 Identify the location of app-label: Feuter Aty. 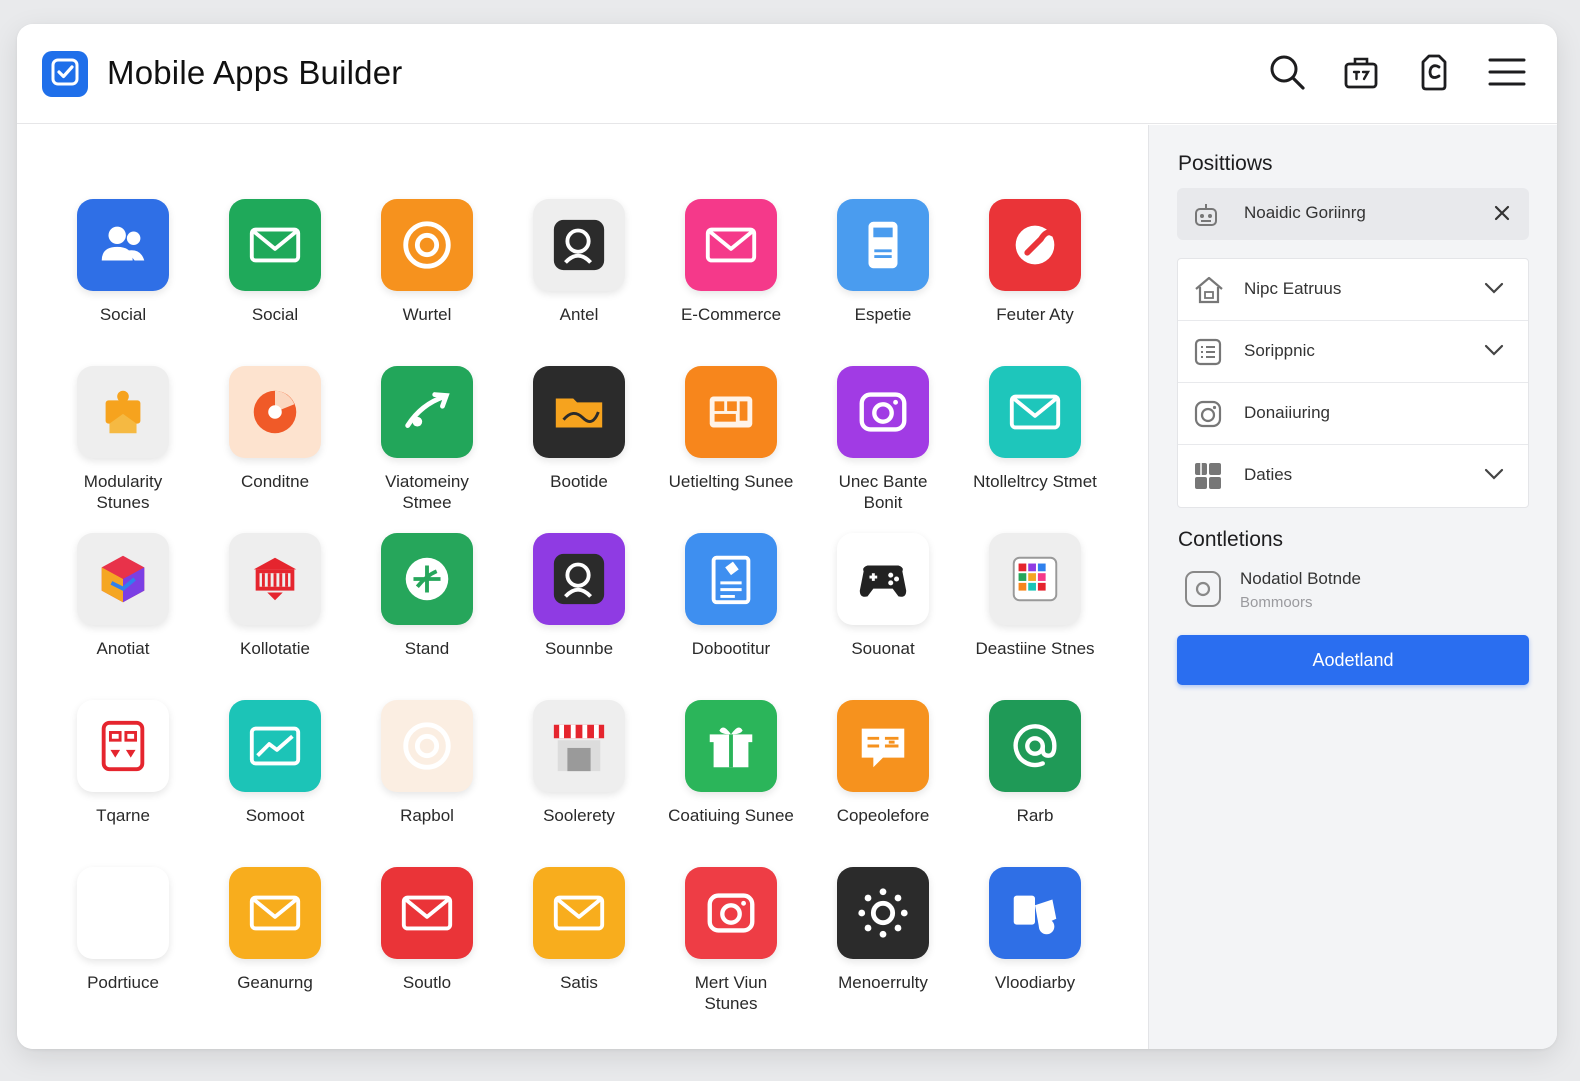
(1035, 314).